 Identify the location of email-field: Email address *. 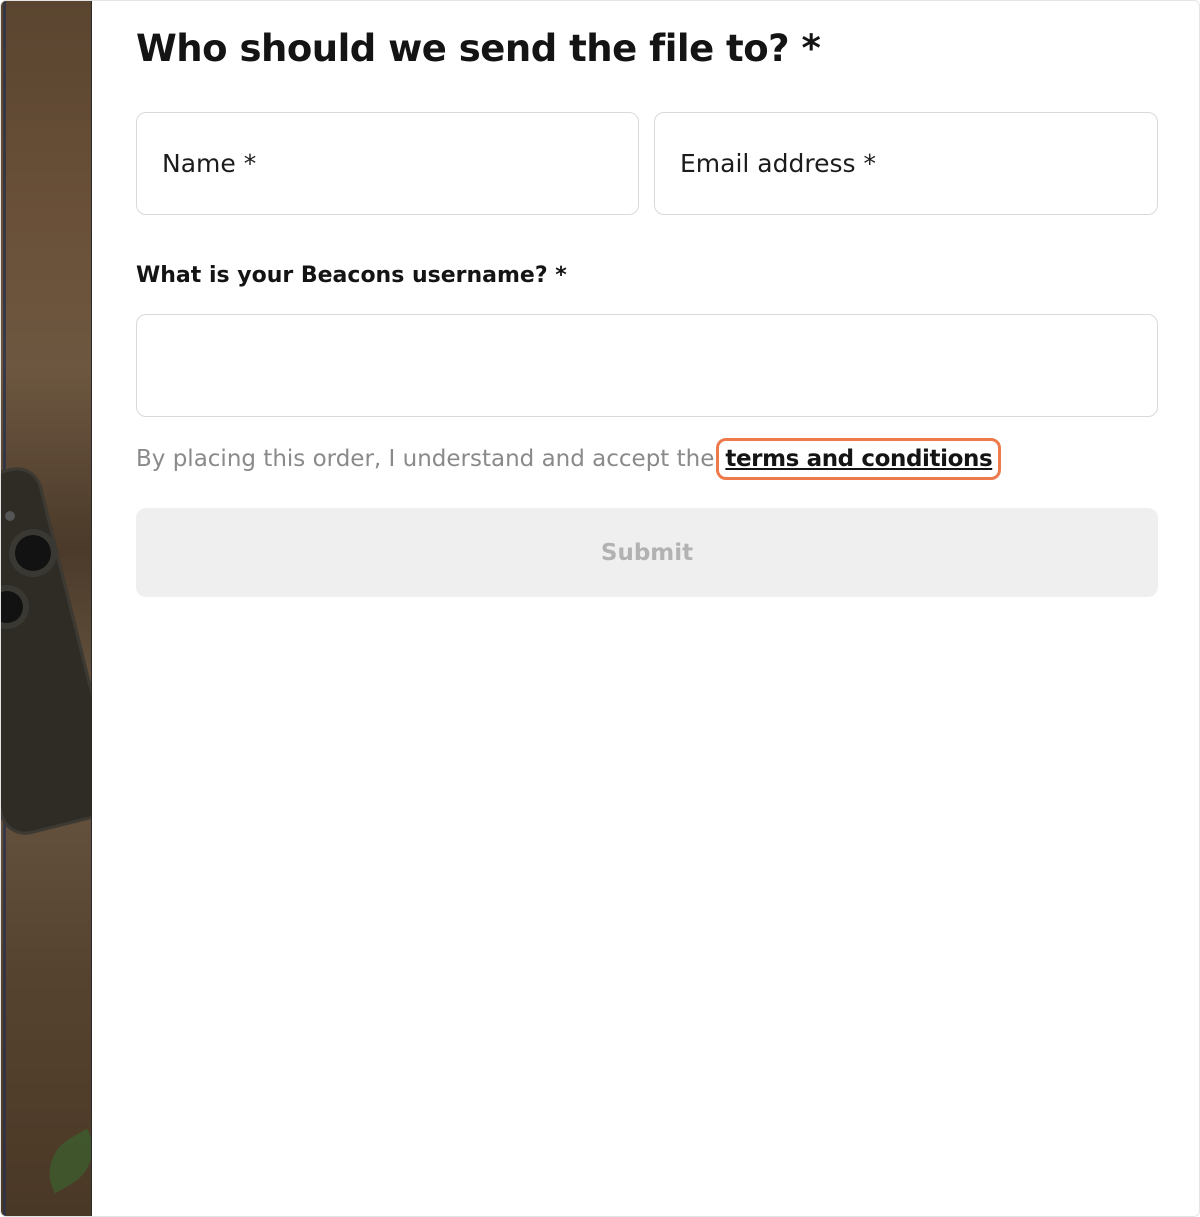
(906, 163).